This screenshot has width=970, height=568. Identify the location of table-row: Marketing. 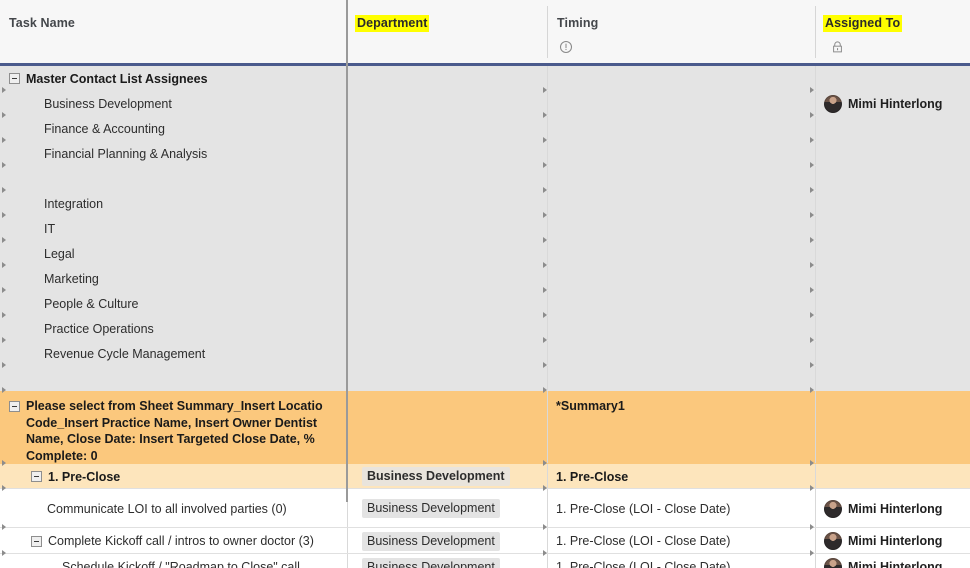
(485, 278).